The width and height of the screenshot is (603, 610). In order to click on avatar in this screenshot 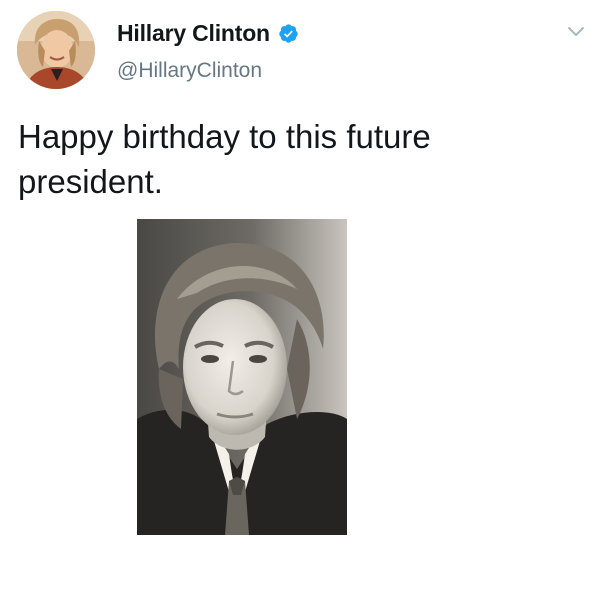, I will do `click(56, 50)`.